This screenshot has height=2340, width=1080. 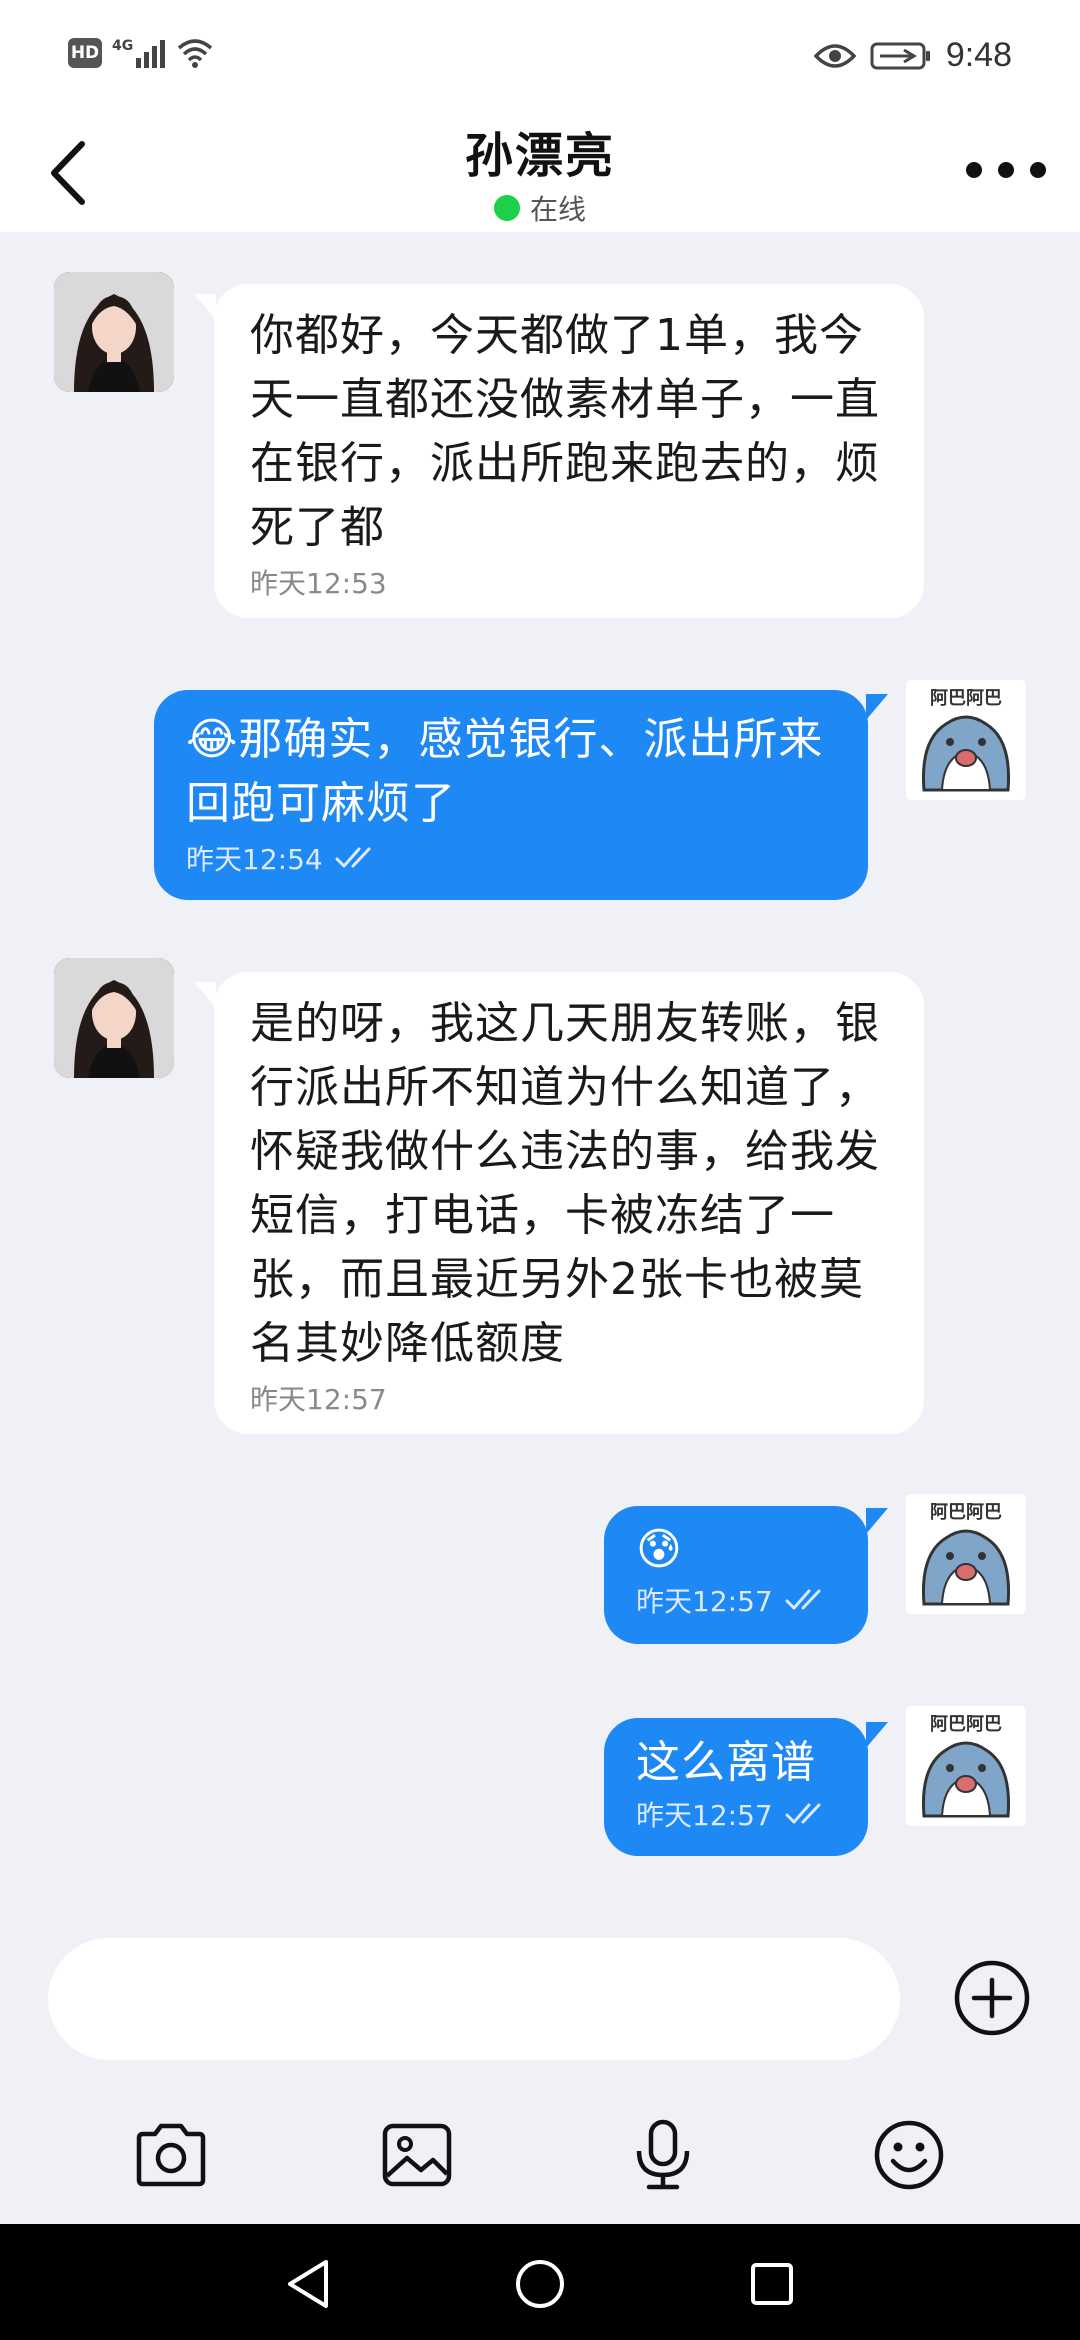 I want to click on emoji-button, so click(x=909, y=2155).